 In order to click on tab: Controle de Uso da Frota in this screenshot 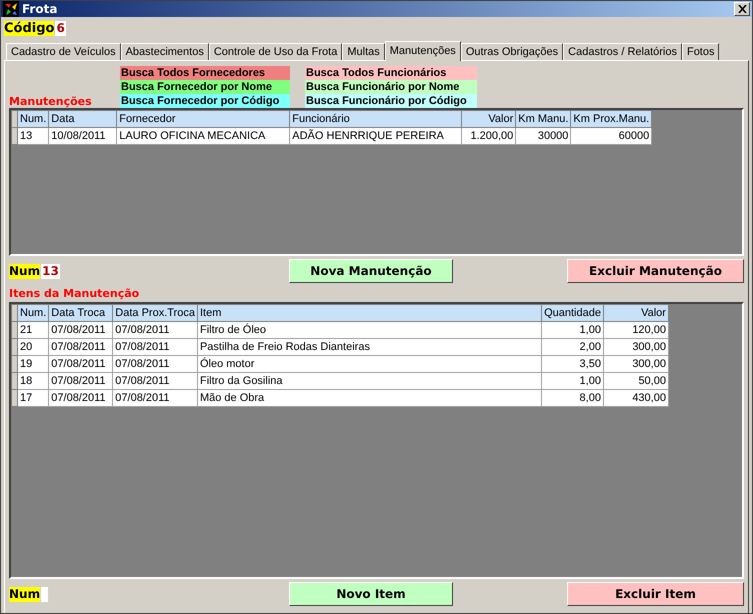, I will do `click(275, 51)`.